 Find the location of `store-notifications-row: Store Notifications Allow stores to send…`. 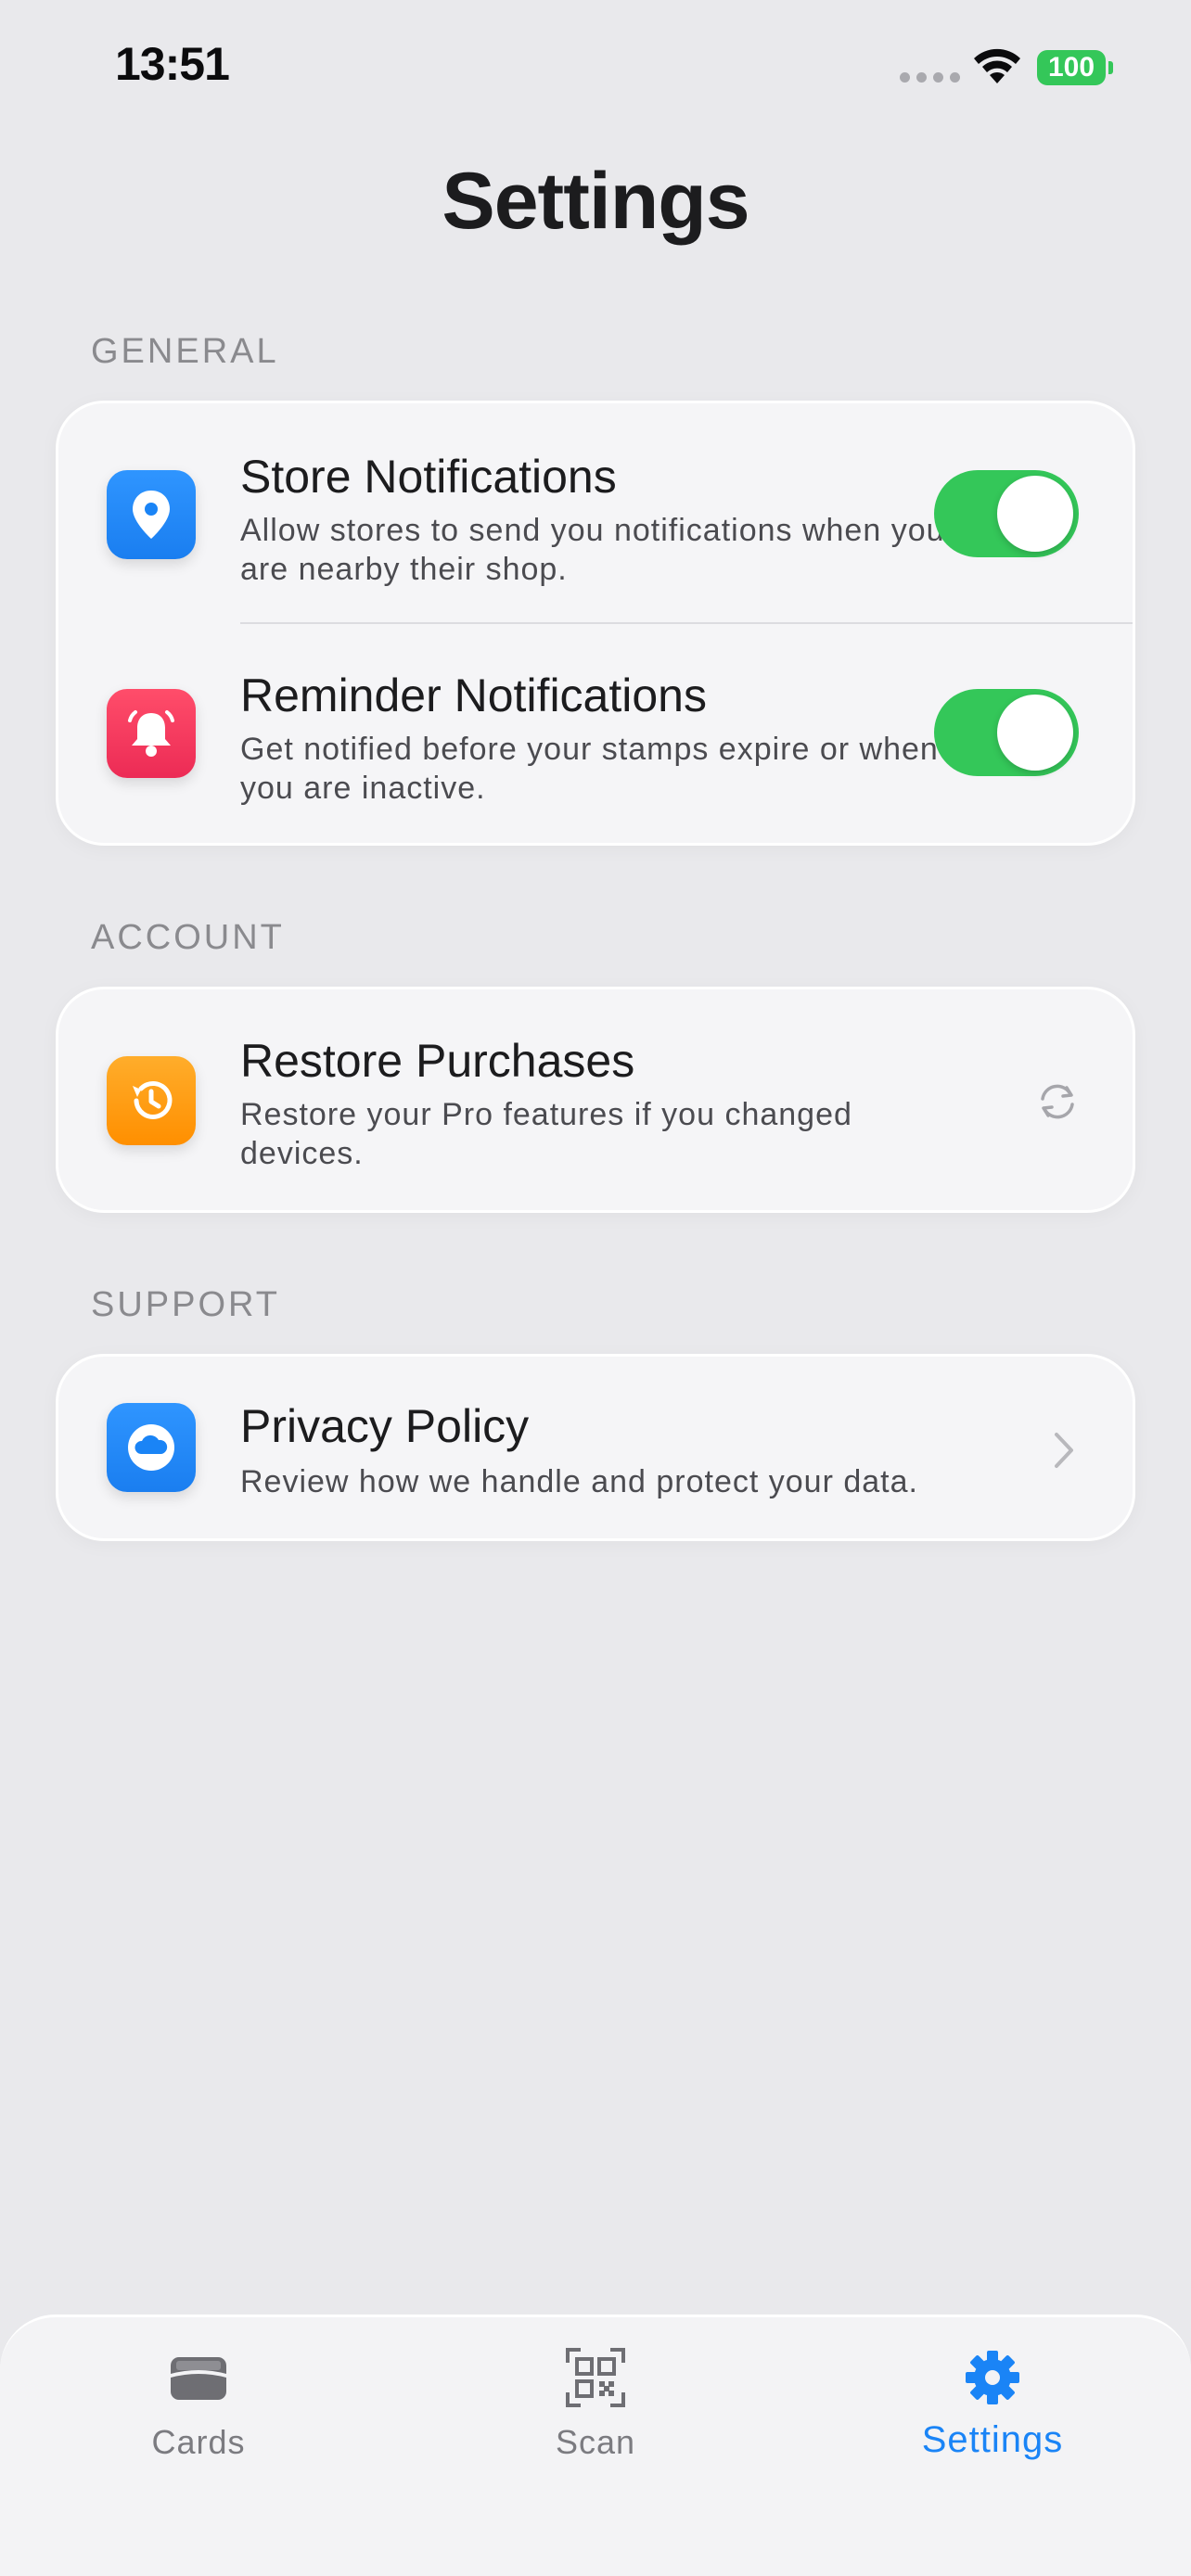

store-notifications-row: Store Notifications Allow stores to send… is located at coordinates (595, 512).